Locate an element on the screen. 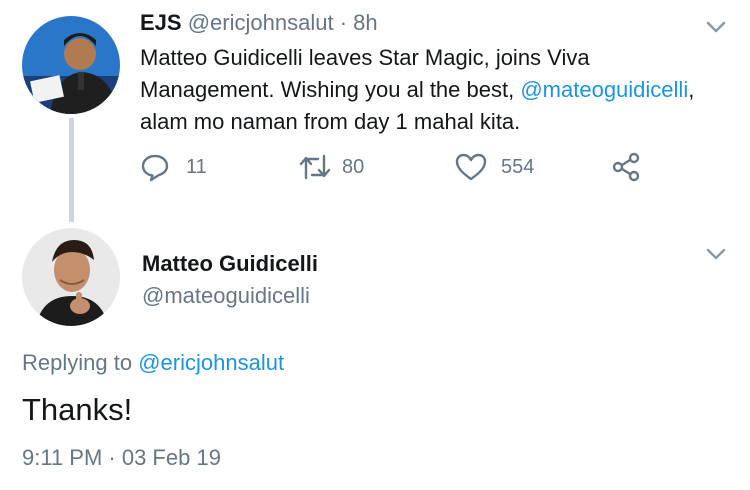 Image resolution: width=750 pixels, height=490 pixels. author-handle: @ericjohnsalut is located at coordinates (261, 22).